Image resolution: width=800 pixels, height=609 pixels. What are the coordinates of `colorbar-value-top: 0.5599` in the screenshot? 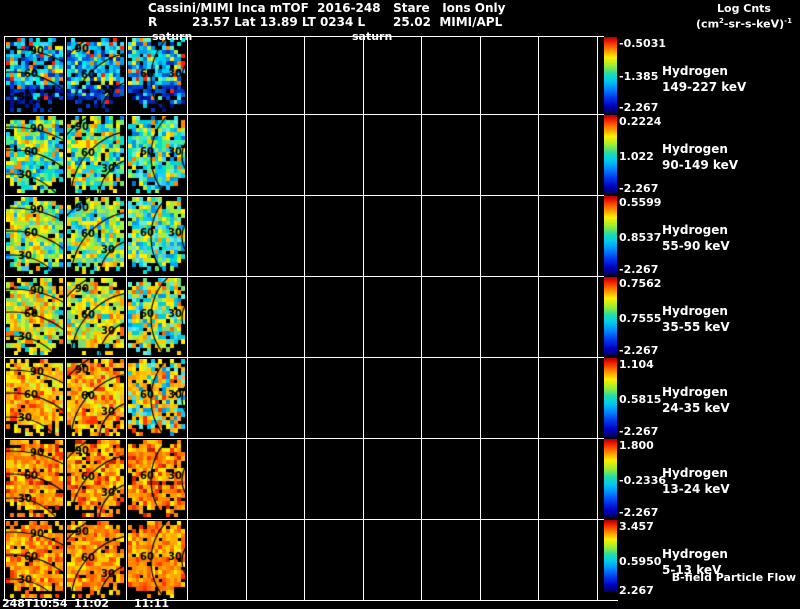 It's located at (640, 202).